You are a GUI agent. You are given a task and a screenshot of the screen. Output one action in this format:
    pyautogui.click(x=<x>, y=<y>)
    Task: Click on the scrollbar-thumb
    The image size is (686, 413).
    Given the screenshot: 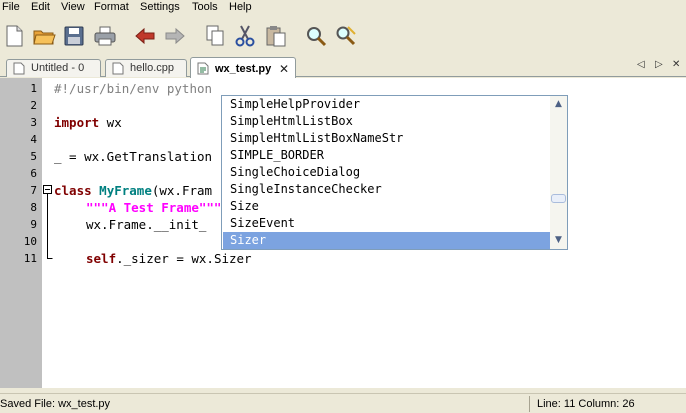 What is the action you would take?
    pyautogui.click(x=558, y=198)
    